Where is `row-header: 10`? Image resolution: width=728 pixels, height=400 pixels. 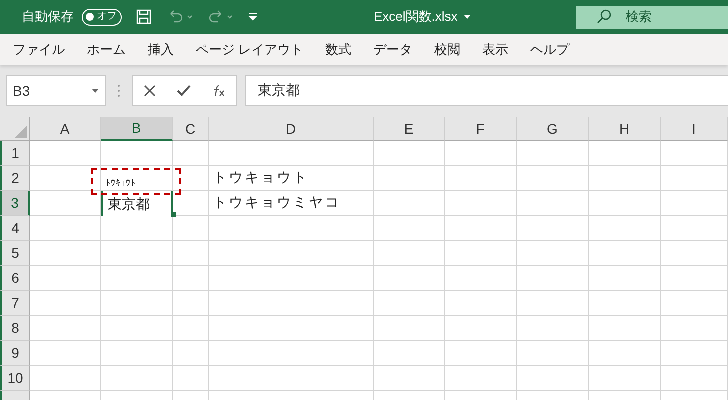
row-header: 10 is located at coordinates (15, 378).